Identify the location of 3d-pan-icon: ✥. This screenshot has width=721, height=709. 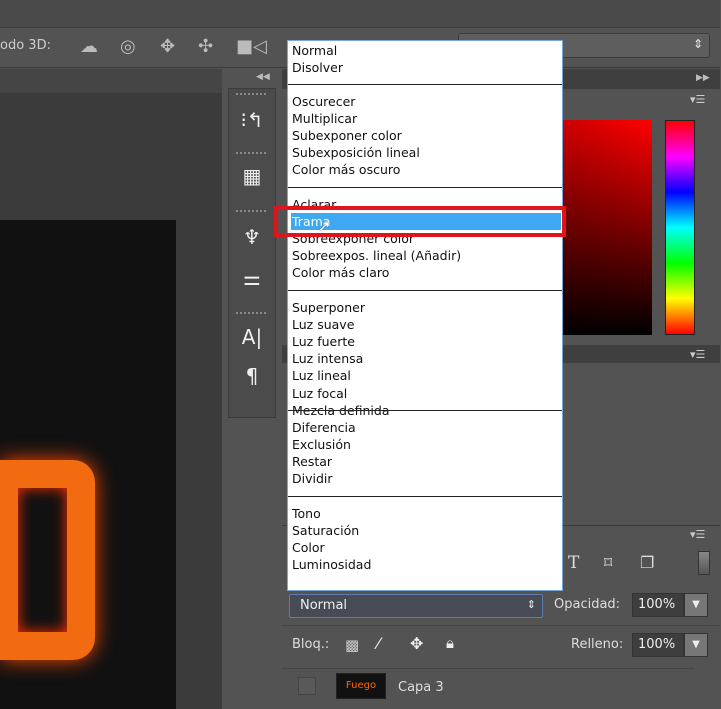
(167, 46).